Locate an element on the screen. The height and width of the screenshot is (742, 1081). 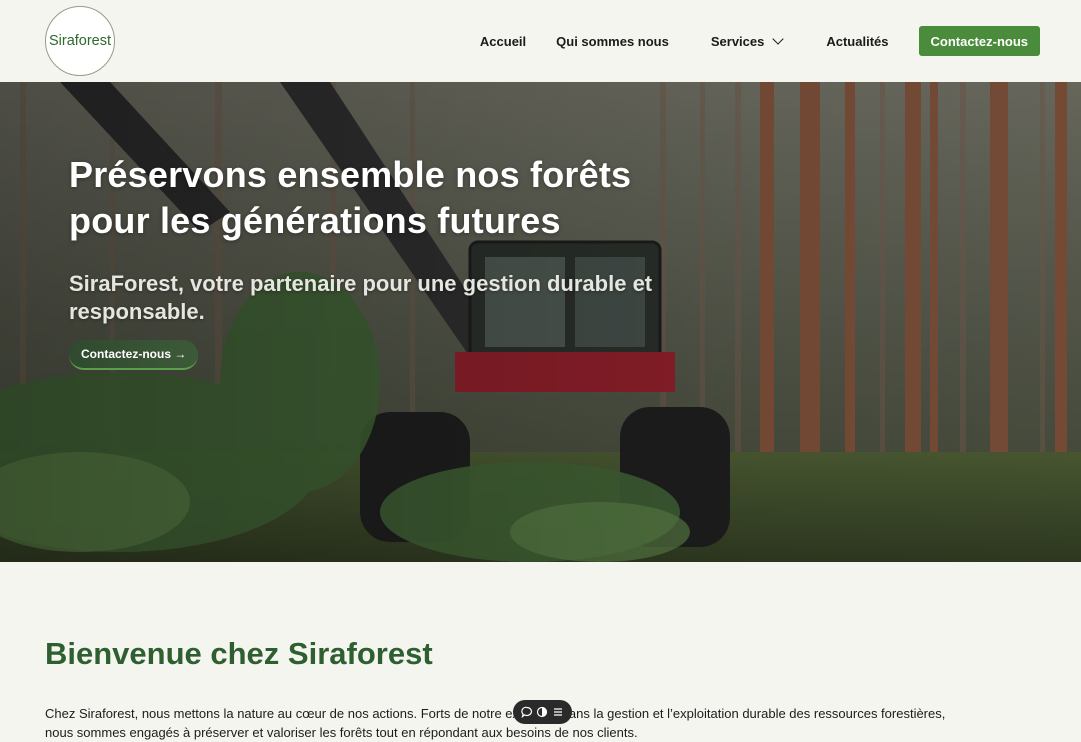
nav-qui-sommes-nous: Qui sommes nous is located at coordinates (612, 41).